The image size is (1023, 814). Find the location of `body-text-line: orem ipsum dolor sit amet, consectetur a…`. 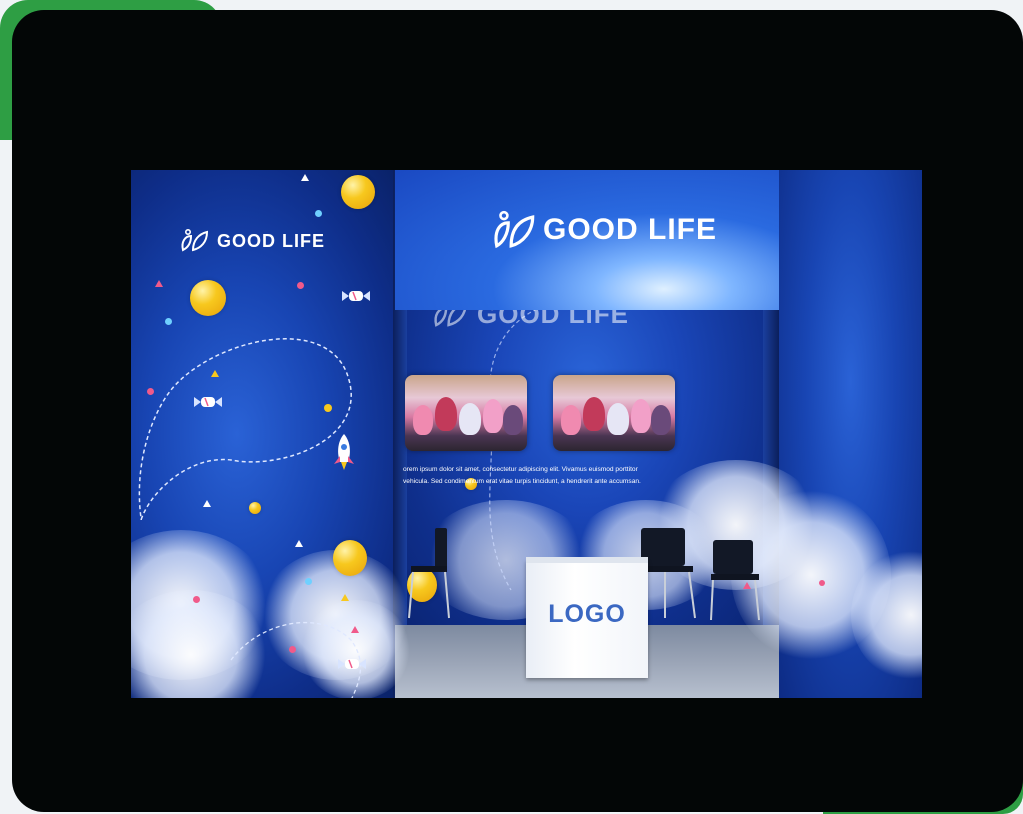

body-text-line: orem ipsum dolor sit amet, consectetur a… is located at coordinates (520, 469).